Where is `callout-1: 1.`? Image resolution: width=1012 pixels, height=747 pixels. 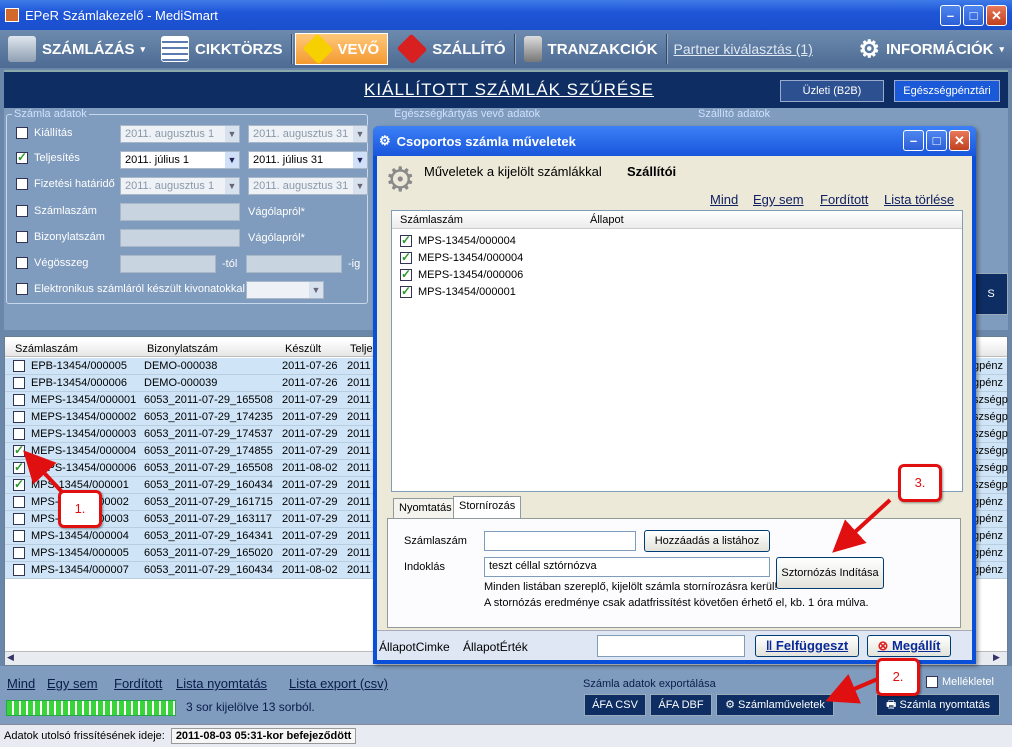 callout-1: 1. is located at coordinates (80, 509).